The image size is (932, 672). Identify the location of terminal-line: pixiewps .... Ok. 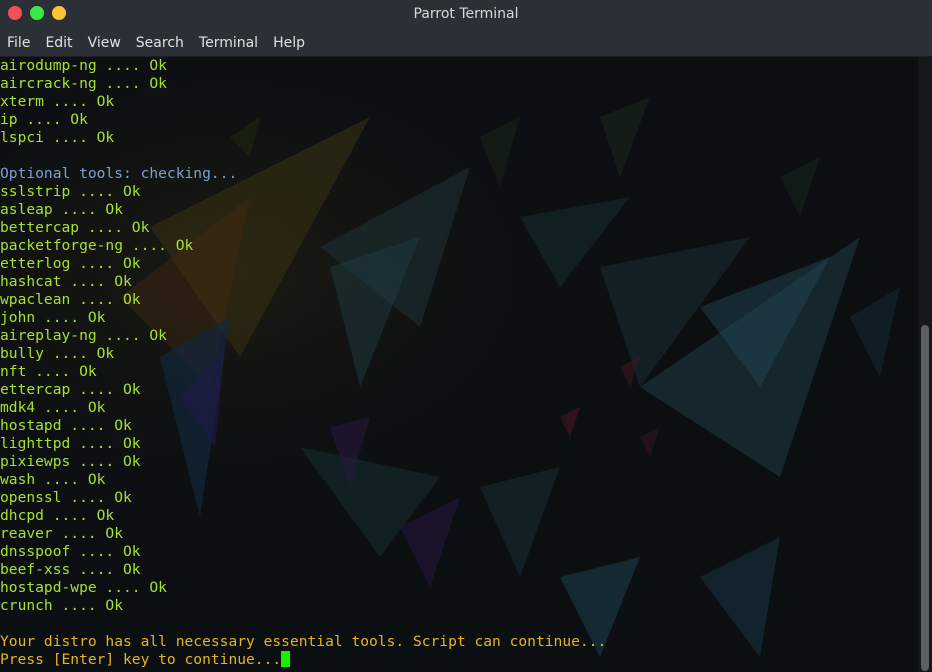
(303, 462).